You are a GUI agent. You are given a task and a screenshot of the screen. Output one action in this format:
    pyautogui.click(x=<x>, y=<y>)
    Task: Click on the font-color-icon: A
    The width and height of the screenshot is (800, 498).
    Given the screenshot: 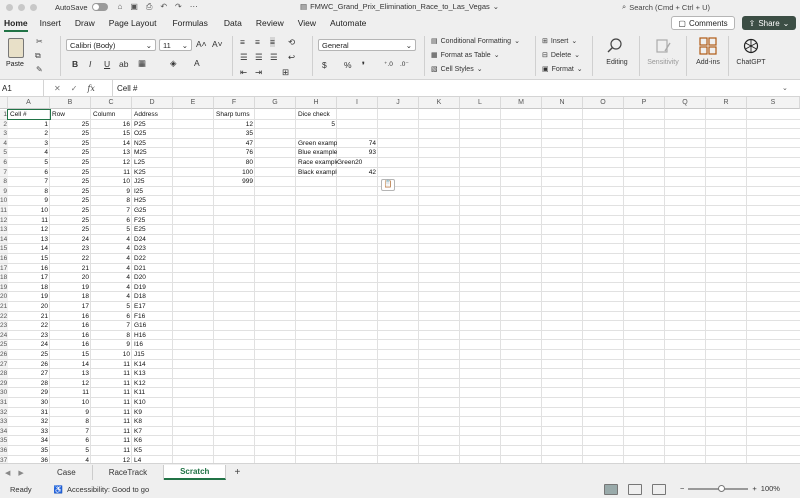 What is the action you would take?
    pyautogui.click(x=197, y=63)
    